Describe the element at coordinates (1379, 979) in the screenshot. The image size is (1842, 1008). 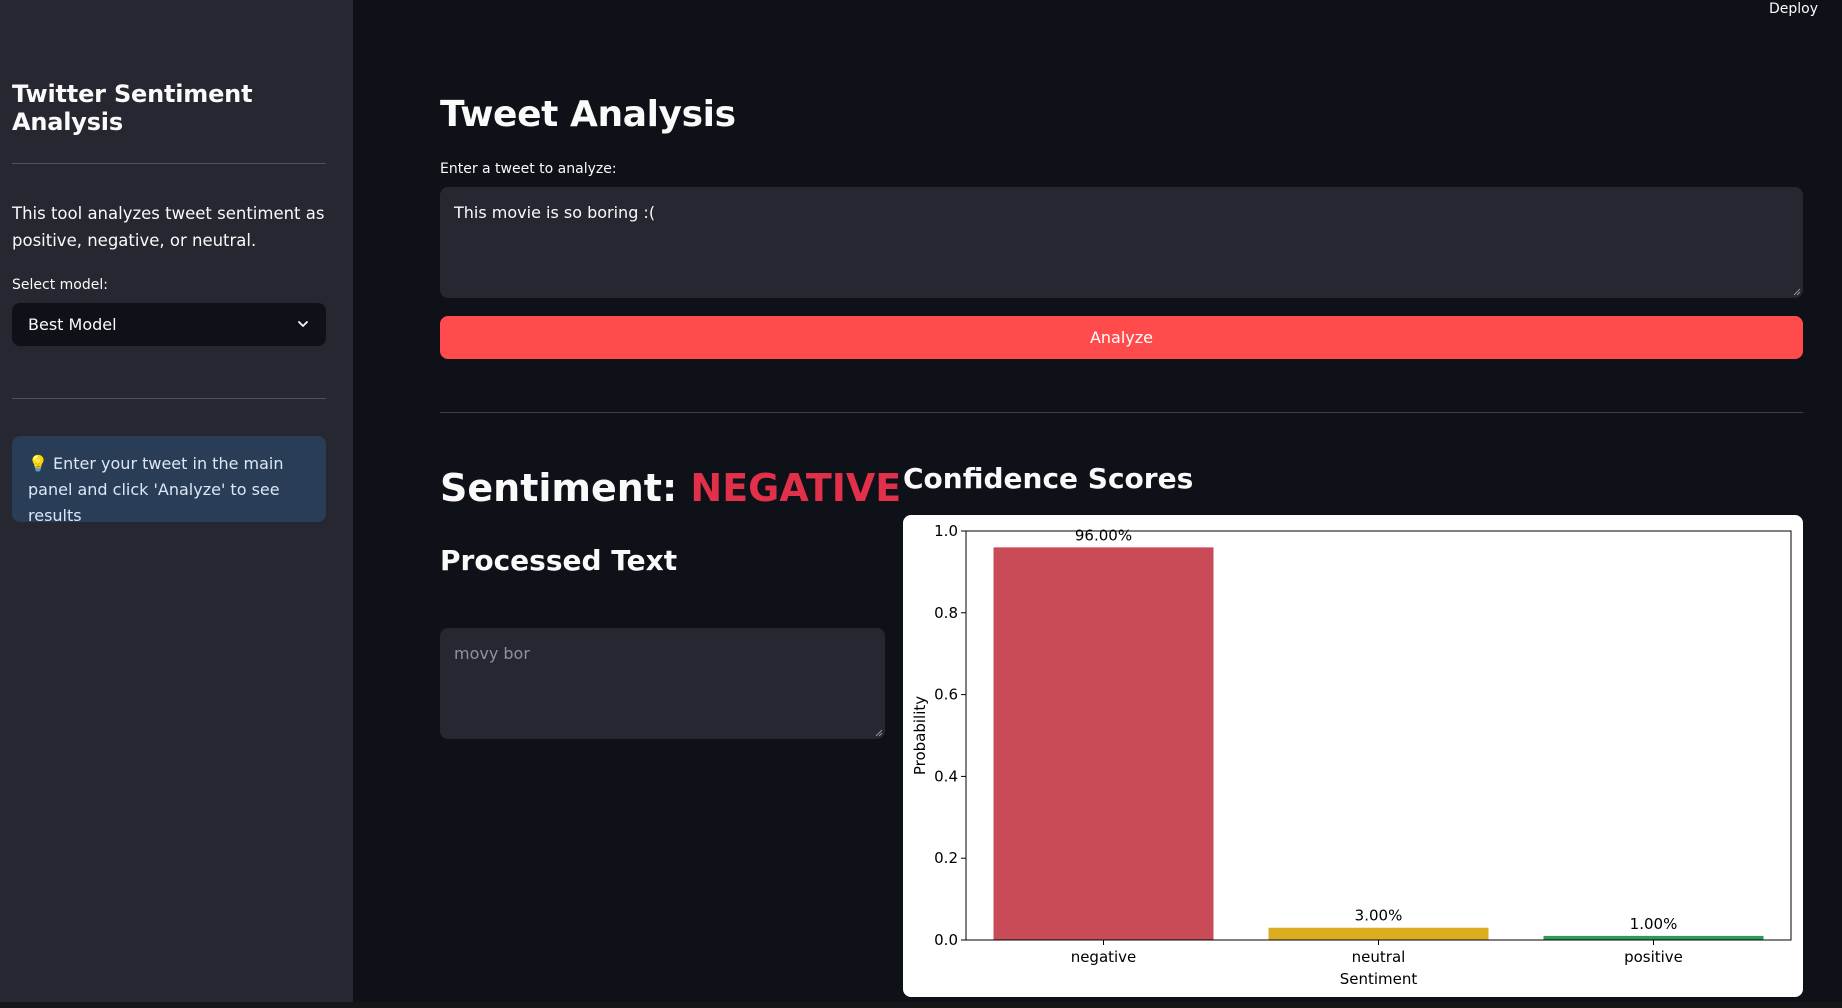
I see `x-axis-label: Sentiment` at that location.